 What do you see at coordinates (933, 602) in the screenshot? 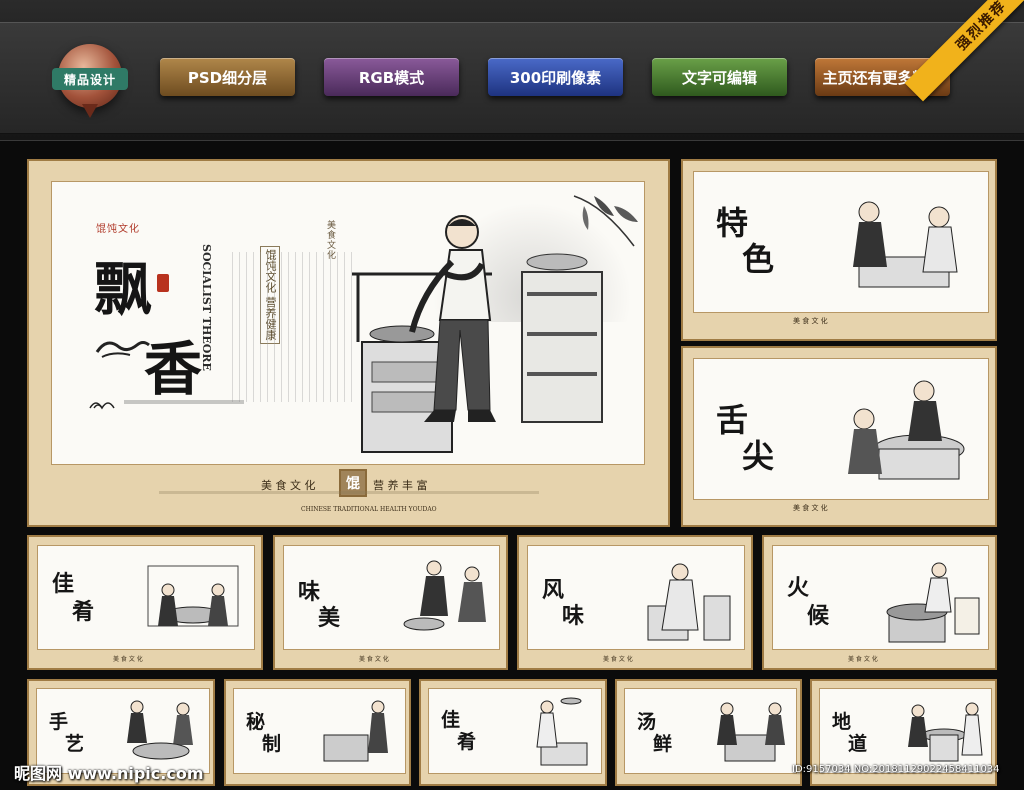
I see `row2-4-illustration` at bounding box center [933, 602].